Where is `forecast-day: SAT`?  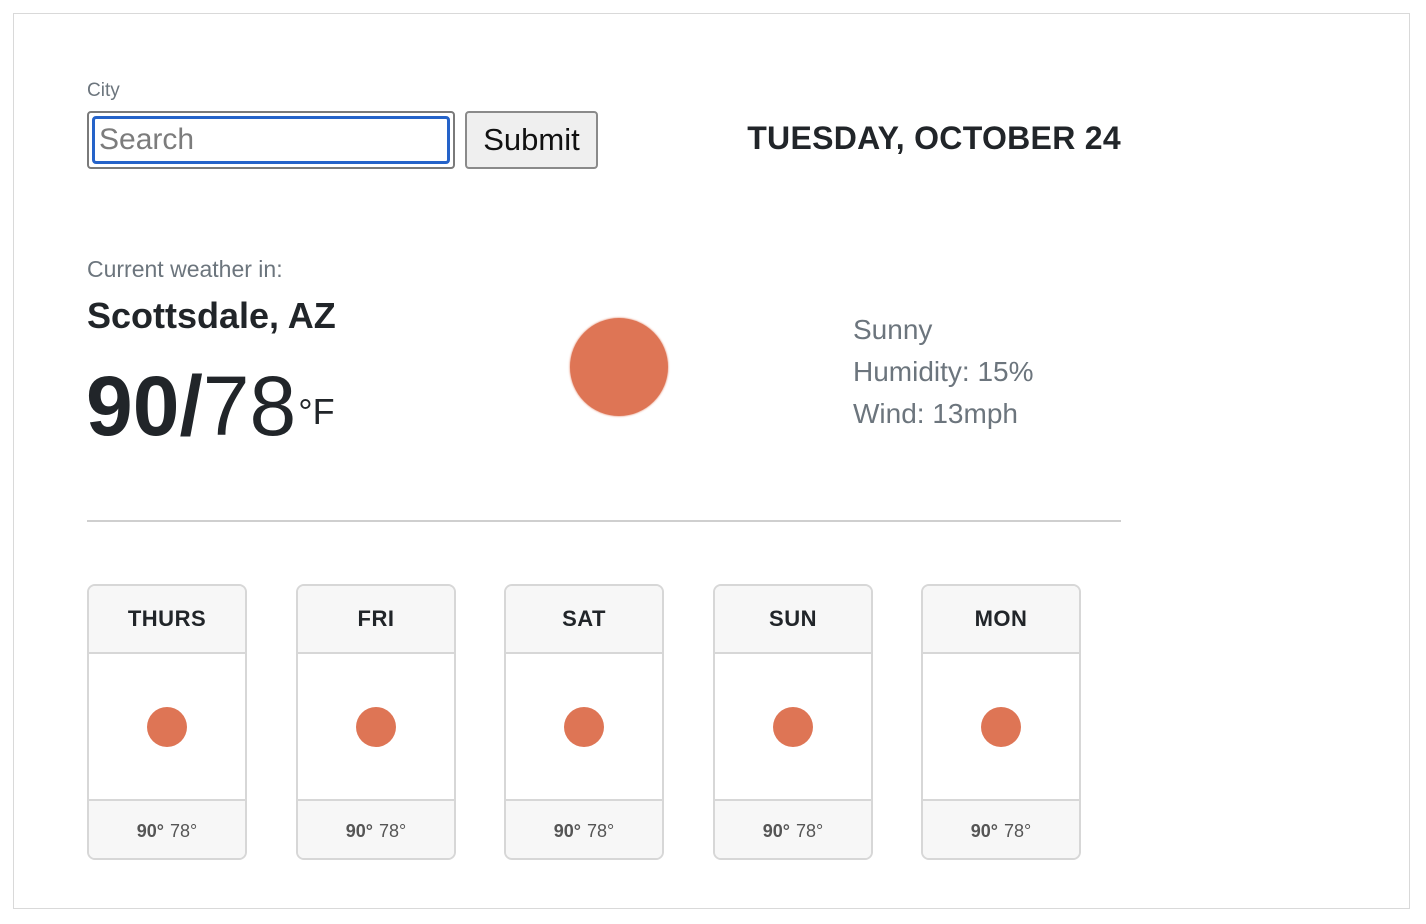 forecast-day: SAT is located at coordinates (584, 620).